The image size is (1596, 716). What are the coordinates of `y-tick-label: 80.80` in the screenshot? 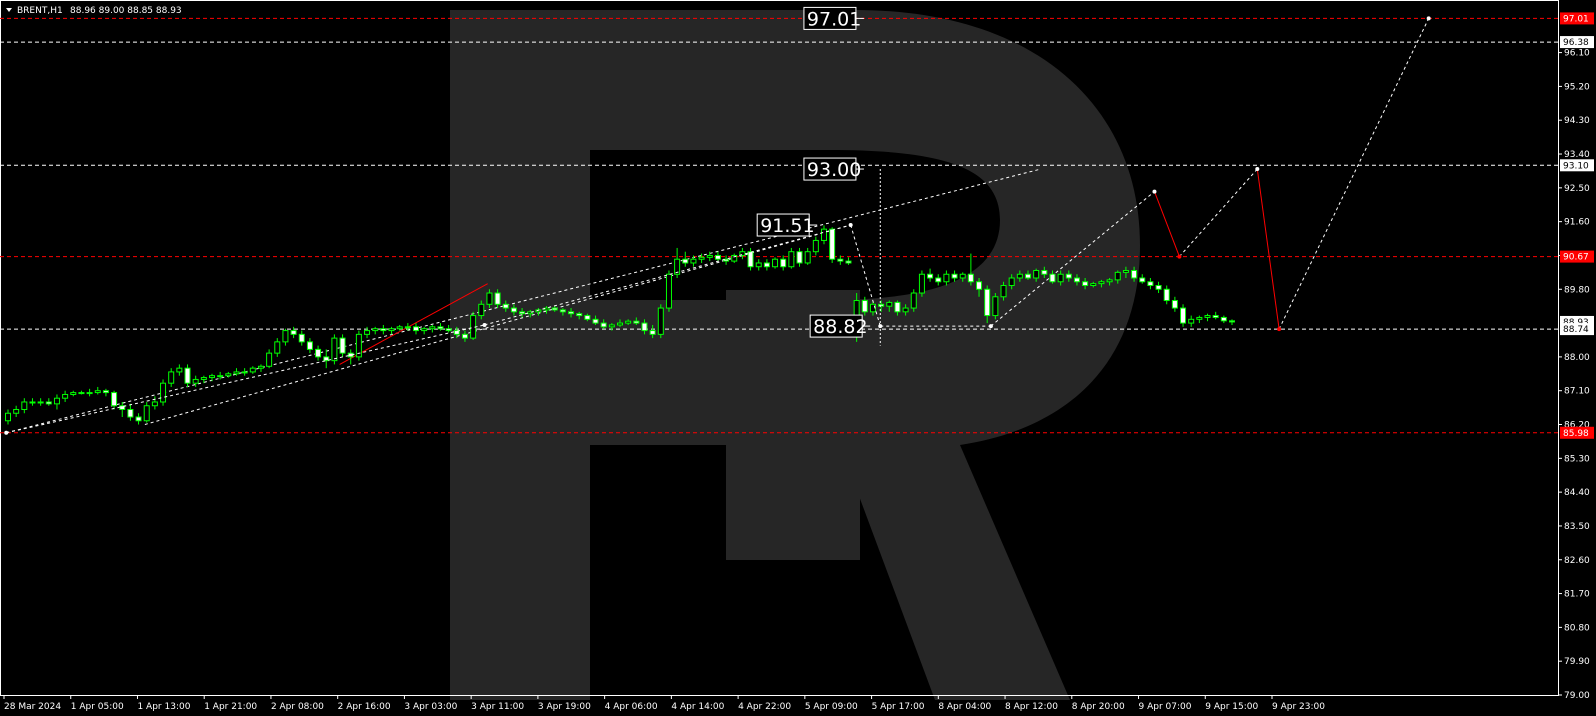 It's located at (1577, 628).